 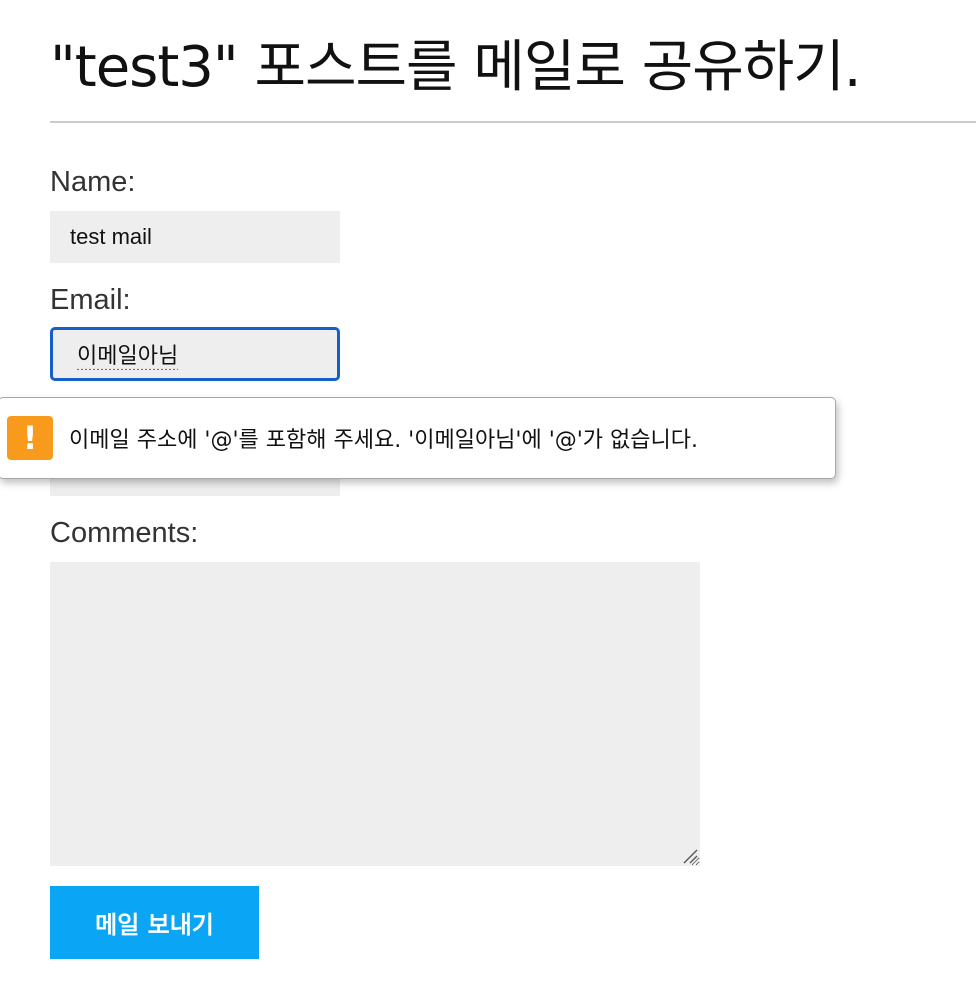 I want to click on title-divider, so click(x=513, y=122).